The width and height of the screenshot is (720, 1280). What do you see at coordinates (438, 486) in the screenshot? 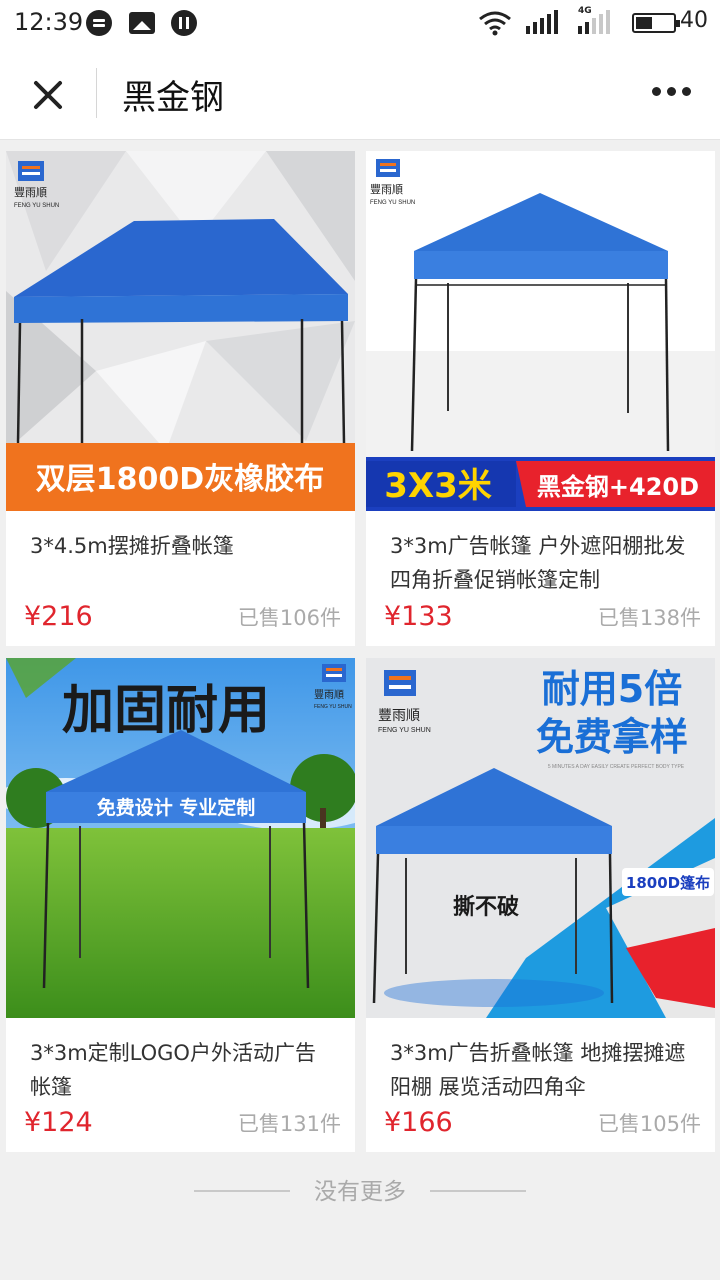
I see `image-banner-left: 3X3米` at bounding box center [438, 486].